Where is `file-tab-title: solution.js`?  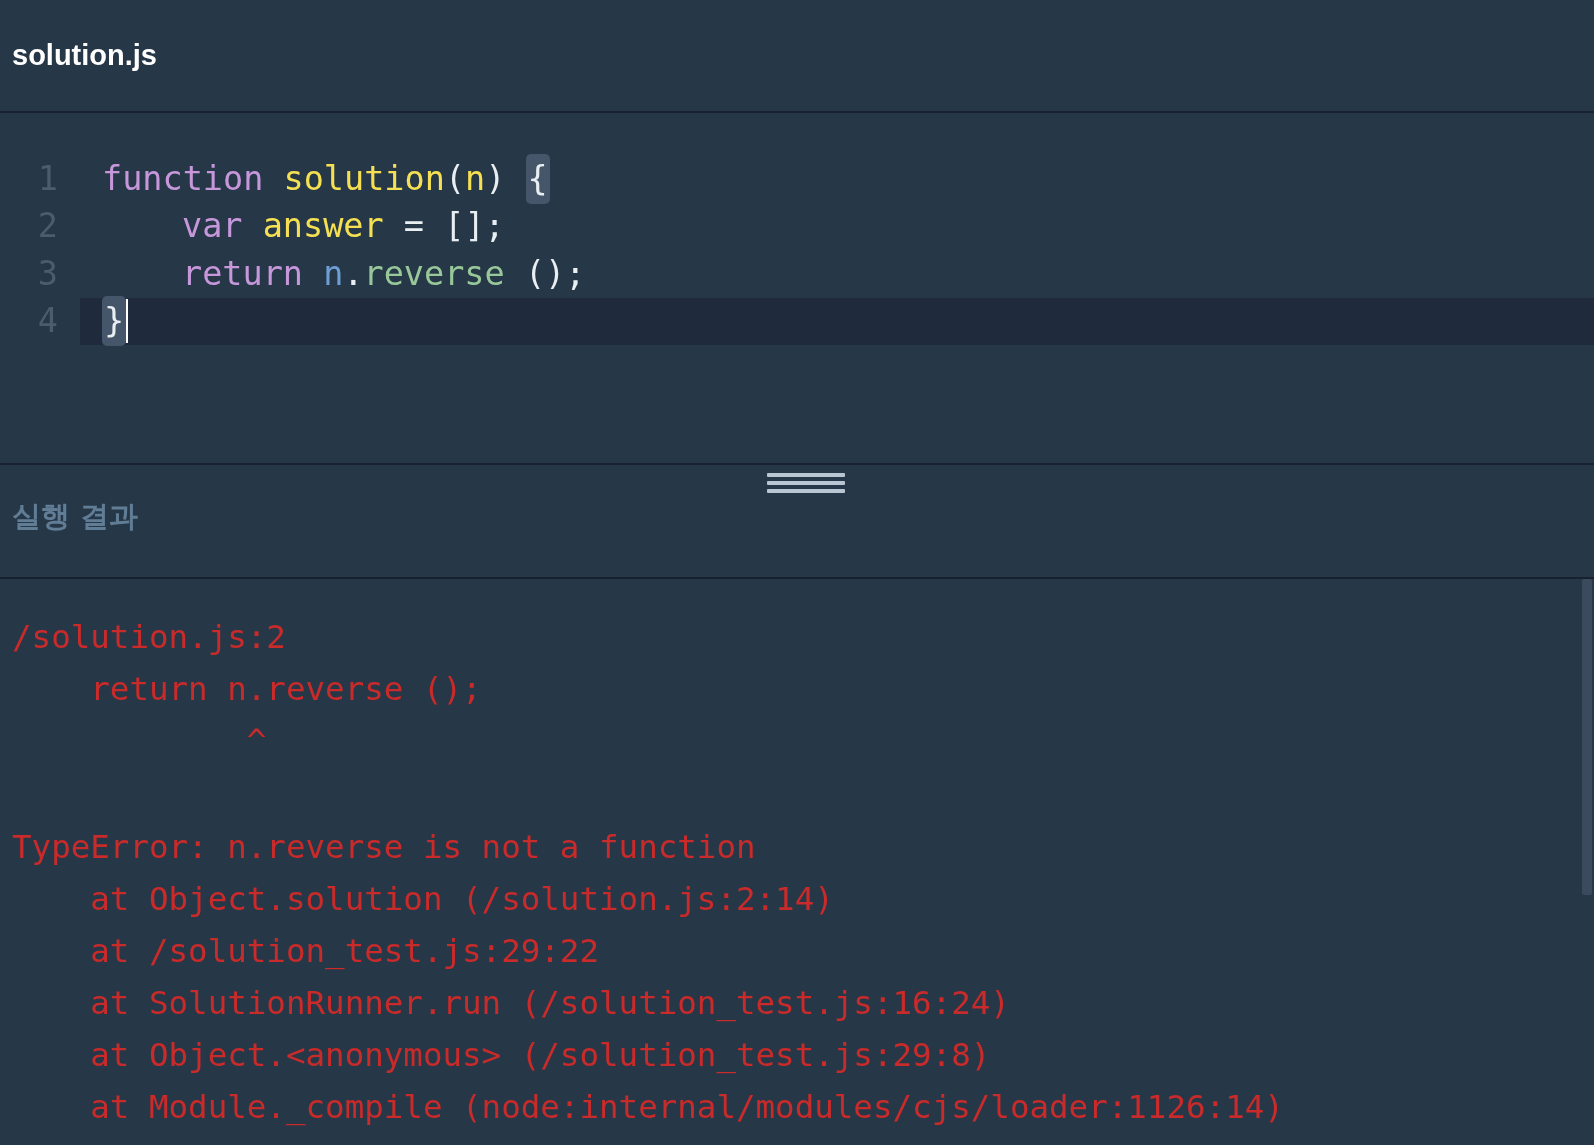 file-tab-title: solution.js is located at coordinates (84, 55).